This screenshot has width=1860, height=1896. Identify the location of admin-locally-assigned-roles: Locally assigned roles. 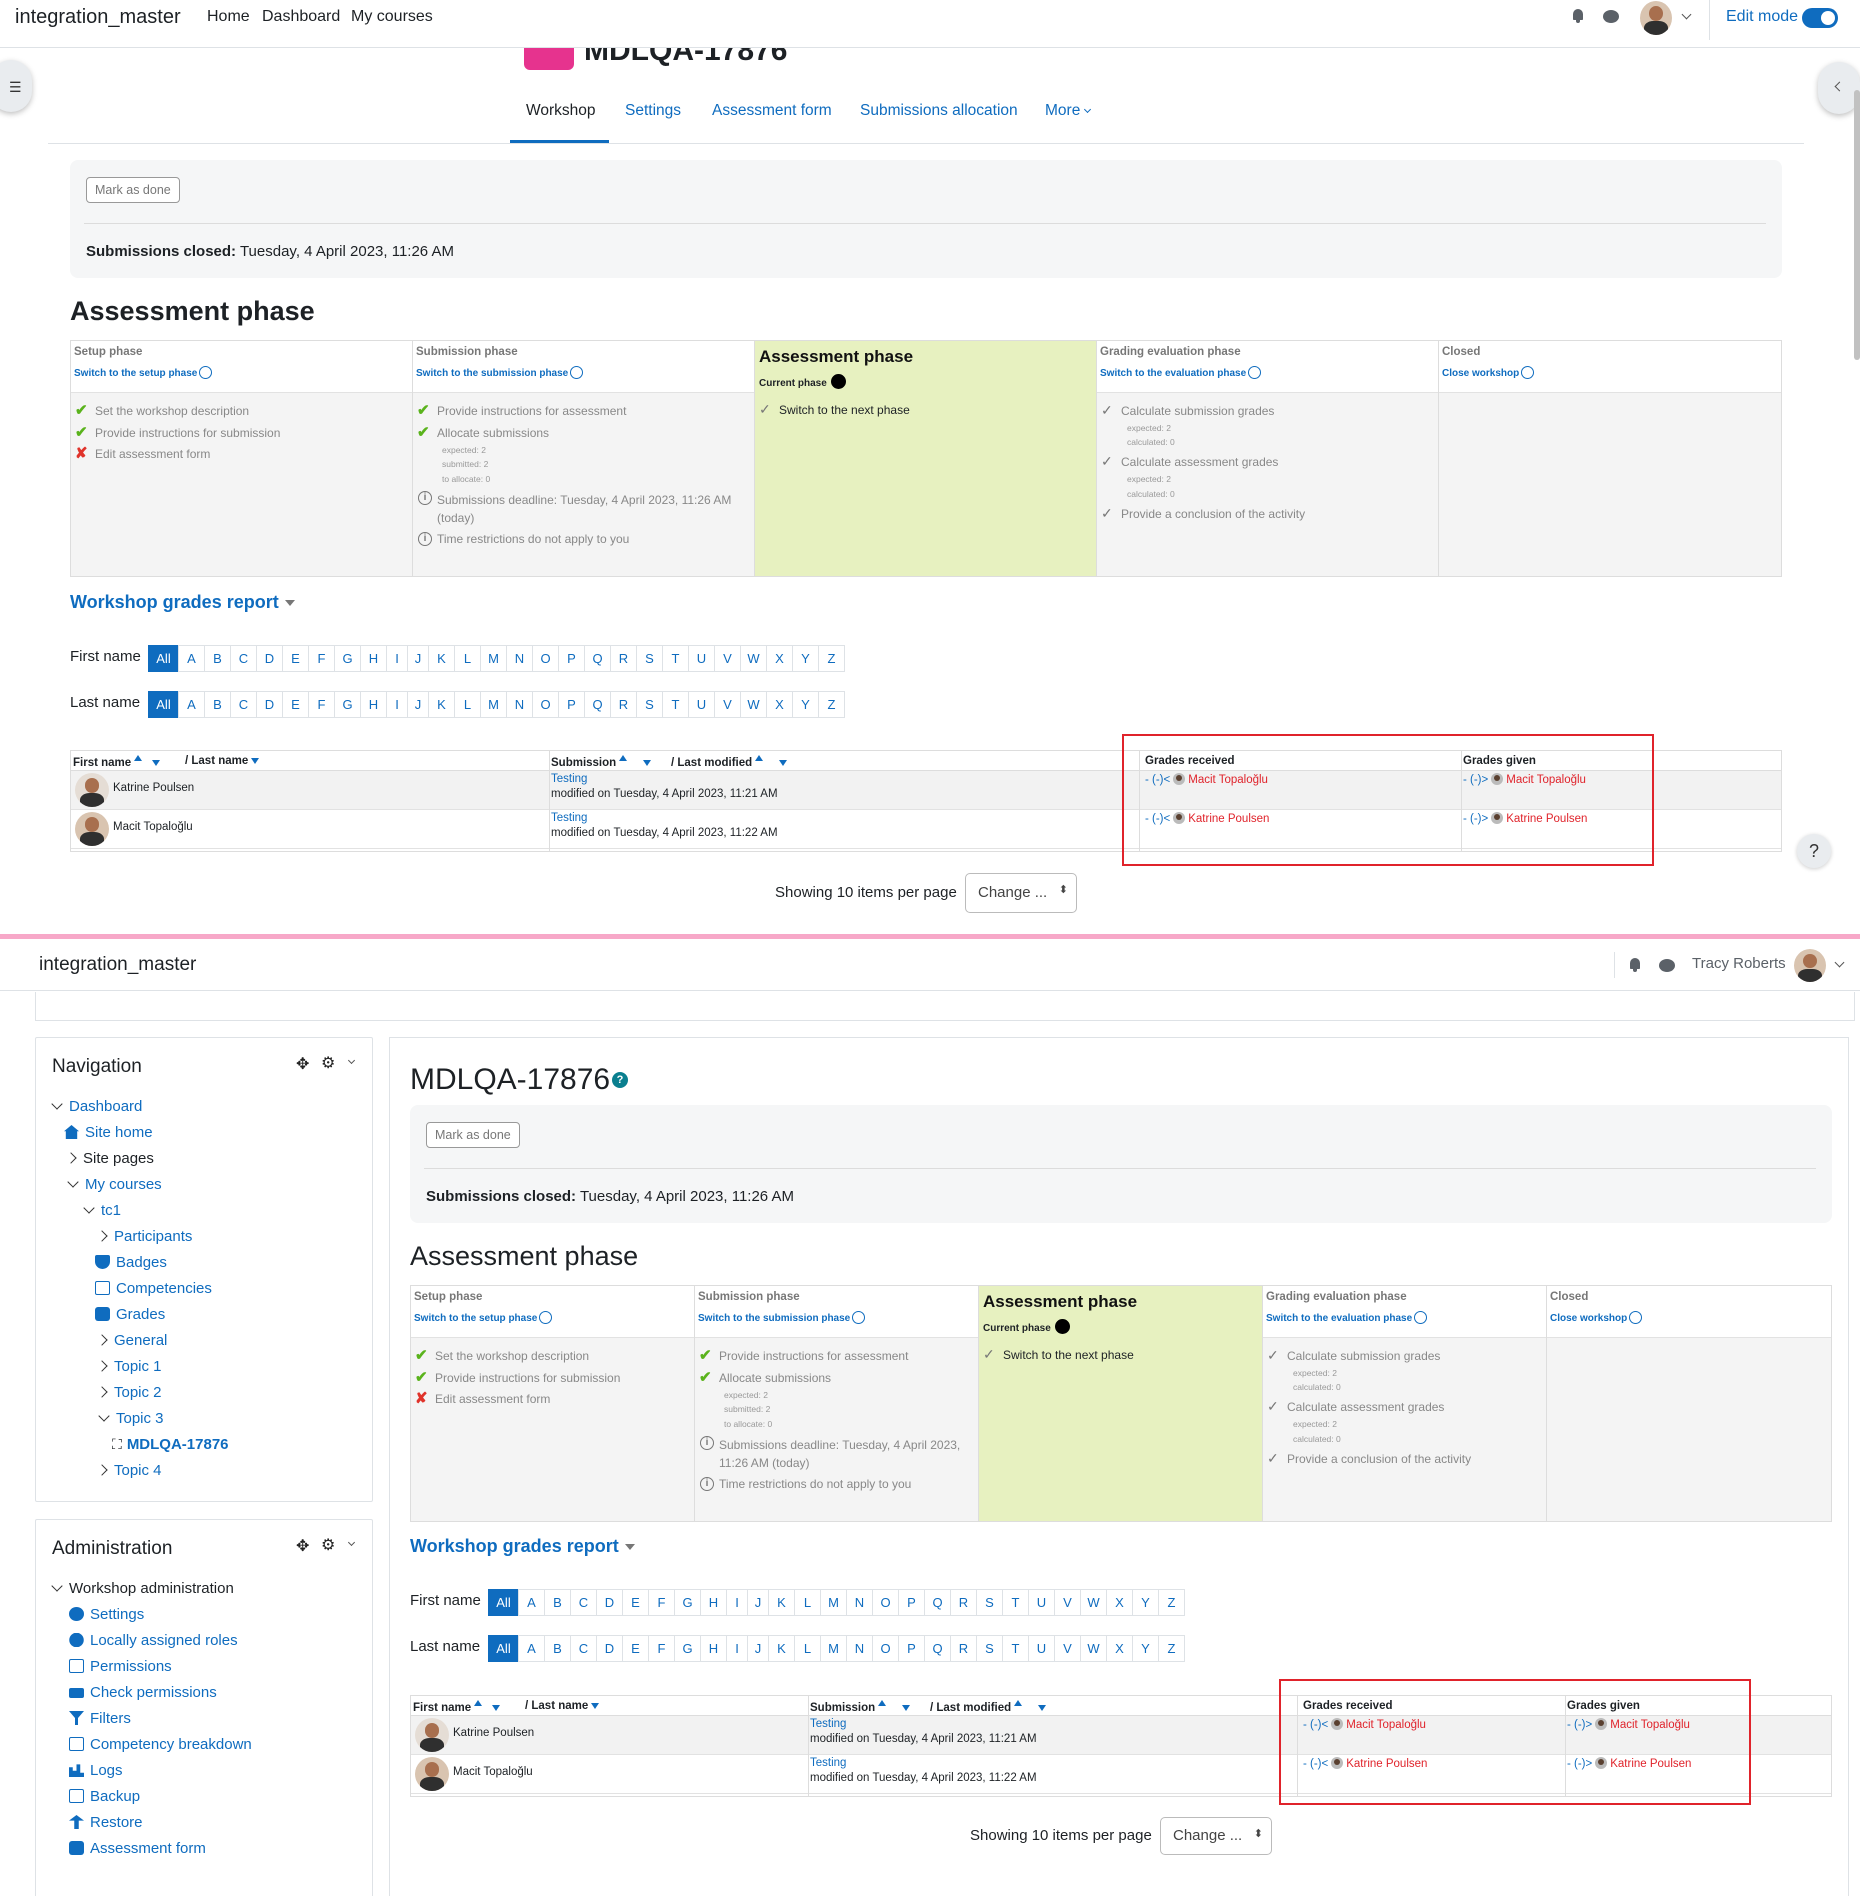
(153, 1640).